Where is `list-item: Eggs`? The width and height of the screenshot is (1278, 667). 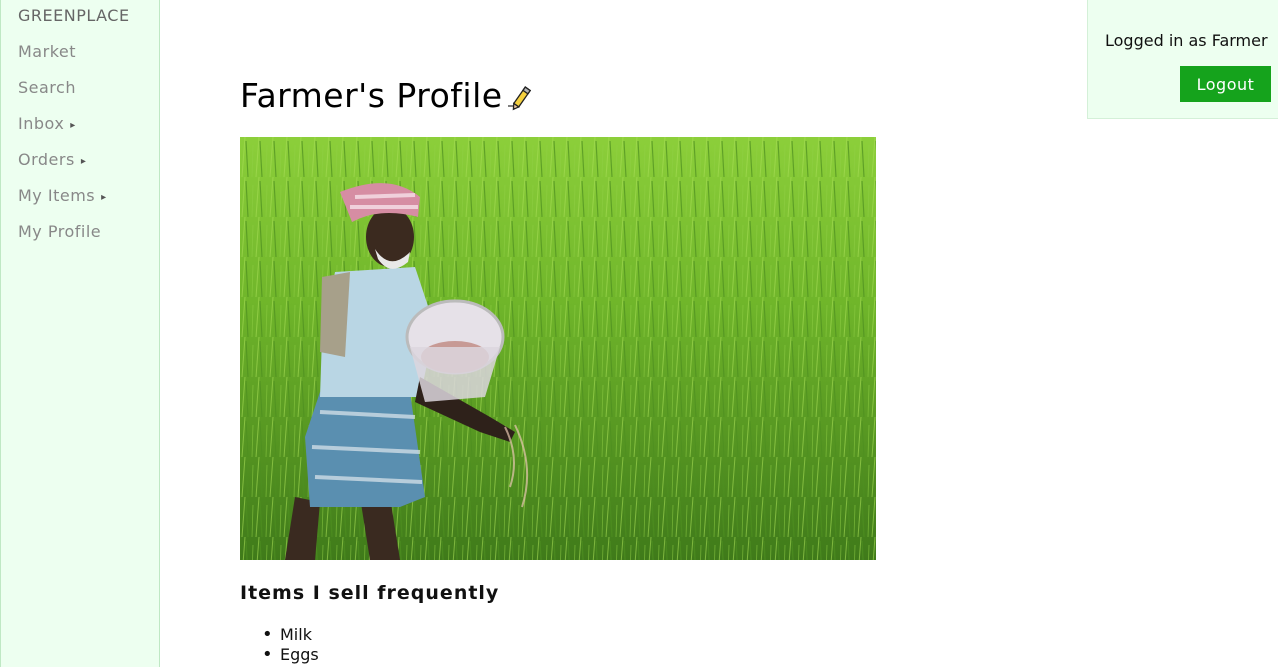 list-item: Eggs is located at coordinates (290, 655).